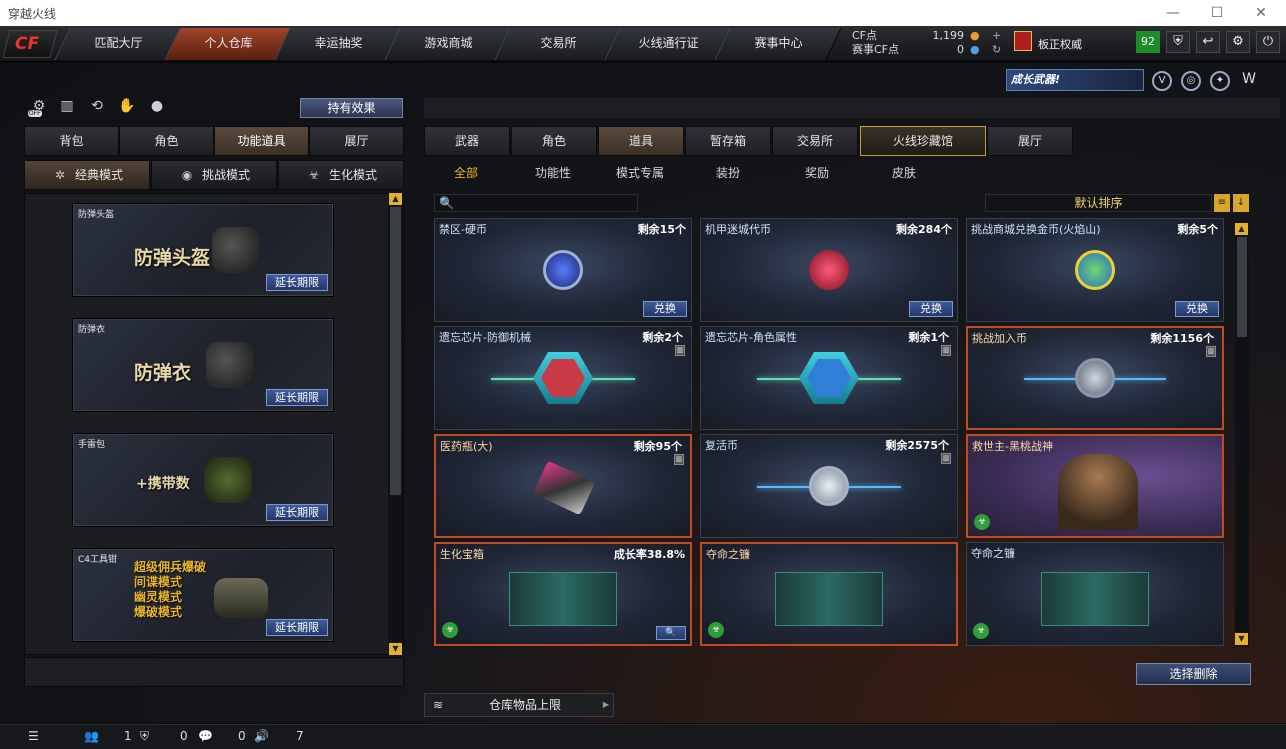 The image size is (1286, 749). What do you see at coordinates (467, 141) in the screenshot?
I see `tab-weapons: 武器` at bounding box center [467, 141].